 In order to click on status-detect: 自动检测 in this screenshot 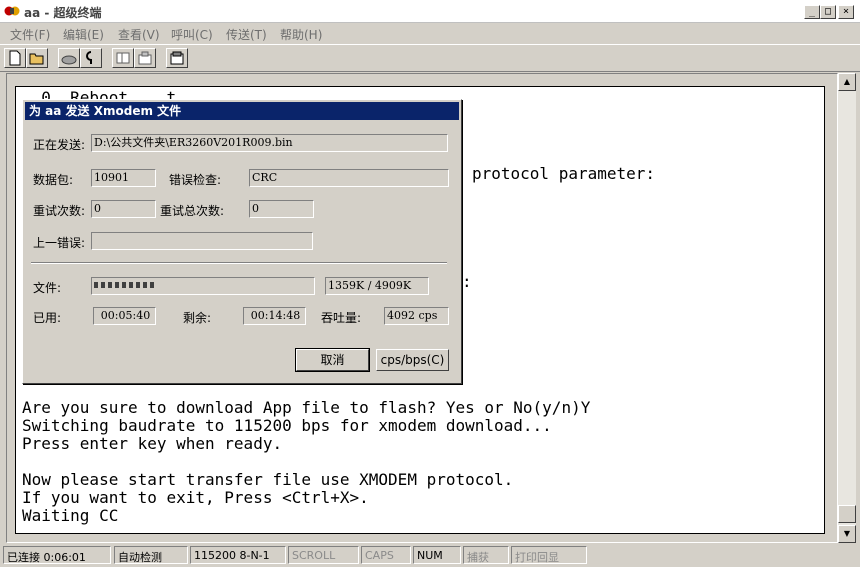, I will do `click(151, 555)`.